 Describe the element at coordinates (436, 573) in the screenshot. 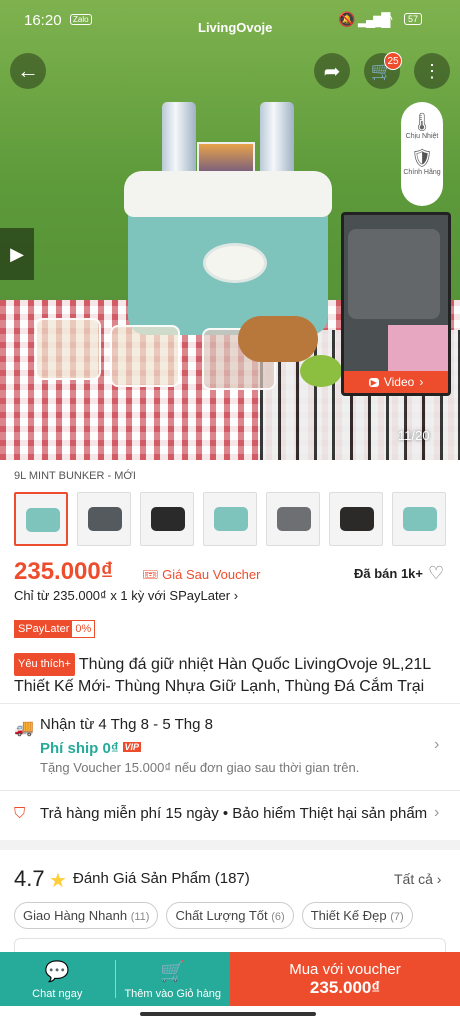

I see `heart-icon: ♡` at that location.